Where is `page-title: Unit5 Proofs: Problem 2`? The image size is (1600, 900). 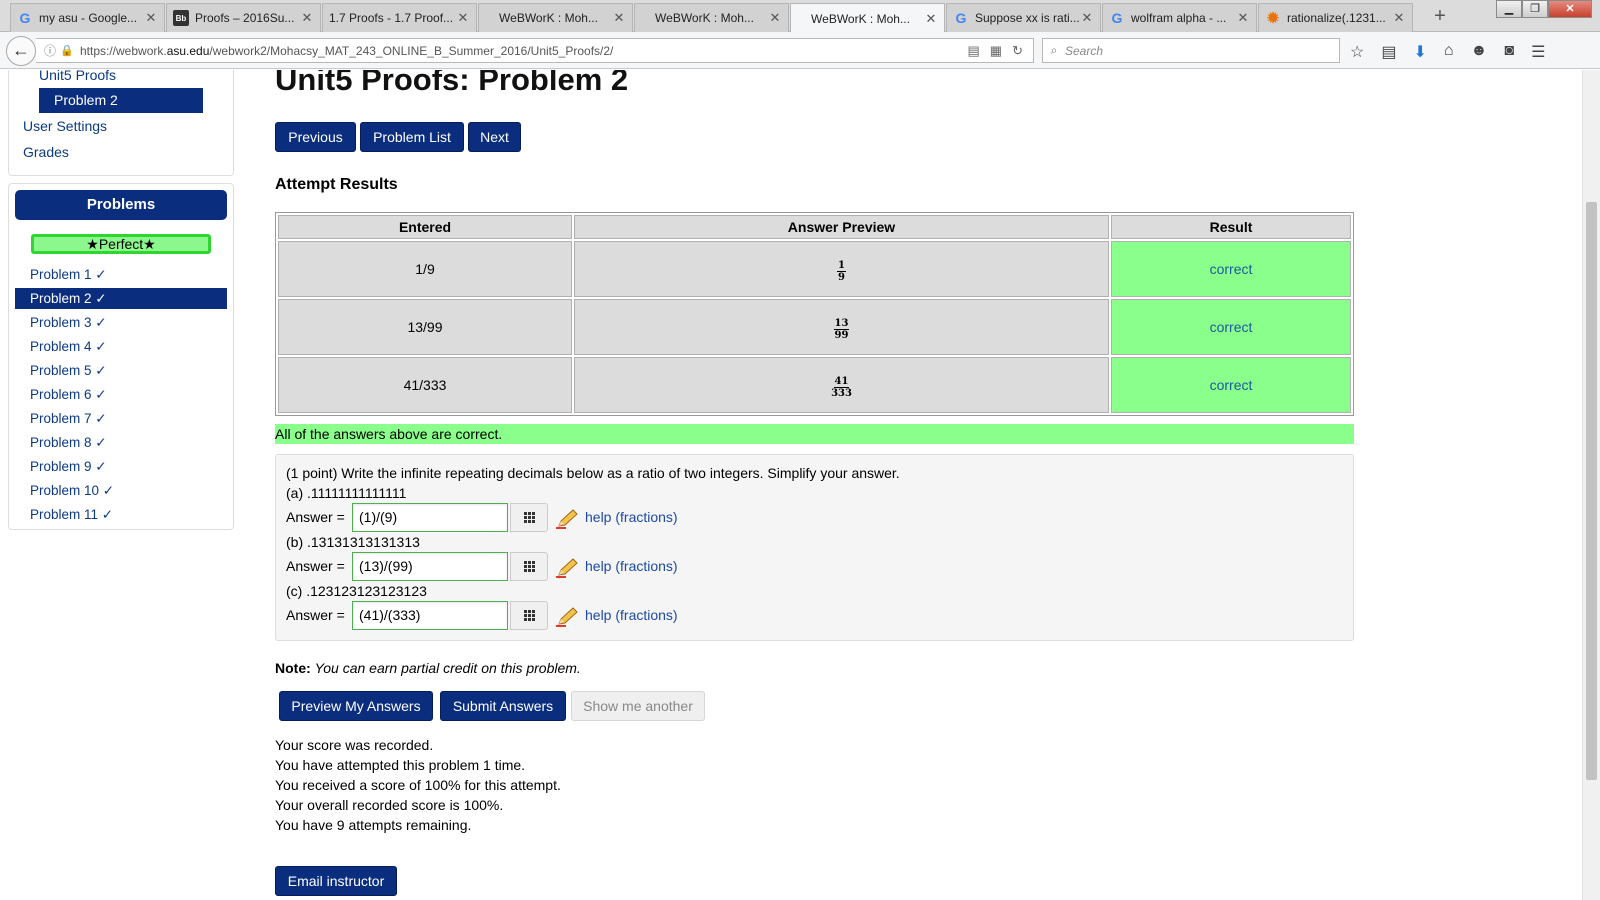 page-title: Unit5 Proofs: Problem 2 is located at coordinates (452, 83).